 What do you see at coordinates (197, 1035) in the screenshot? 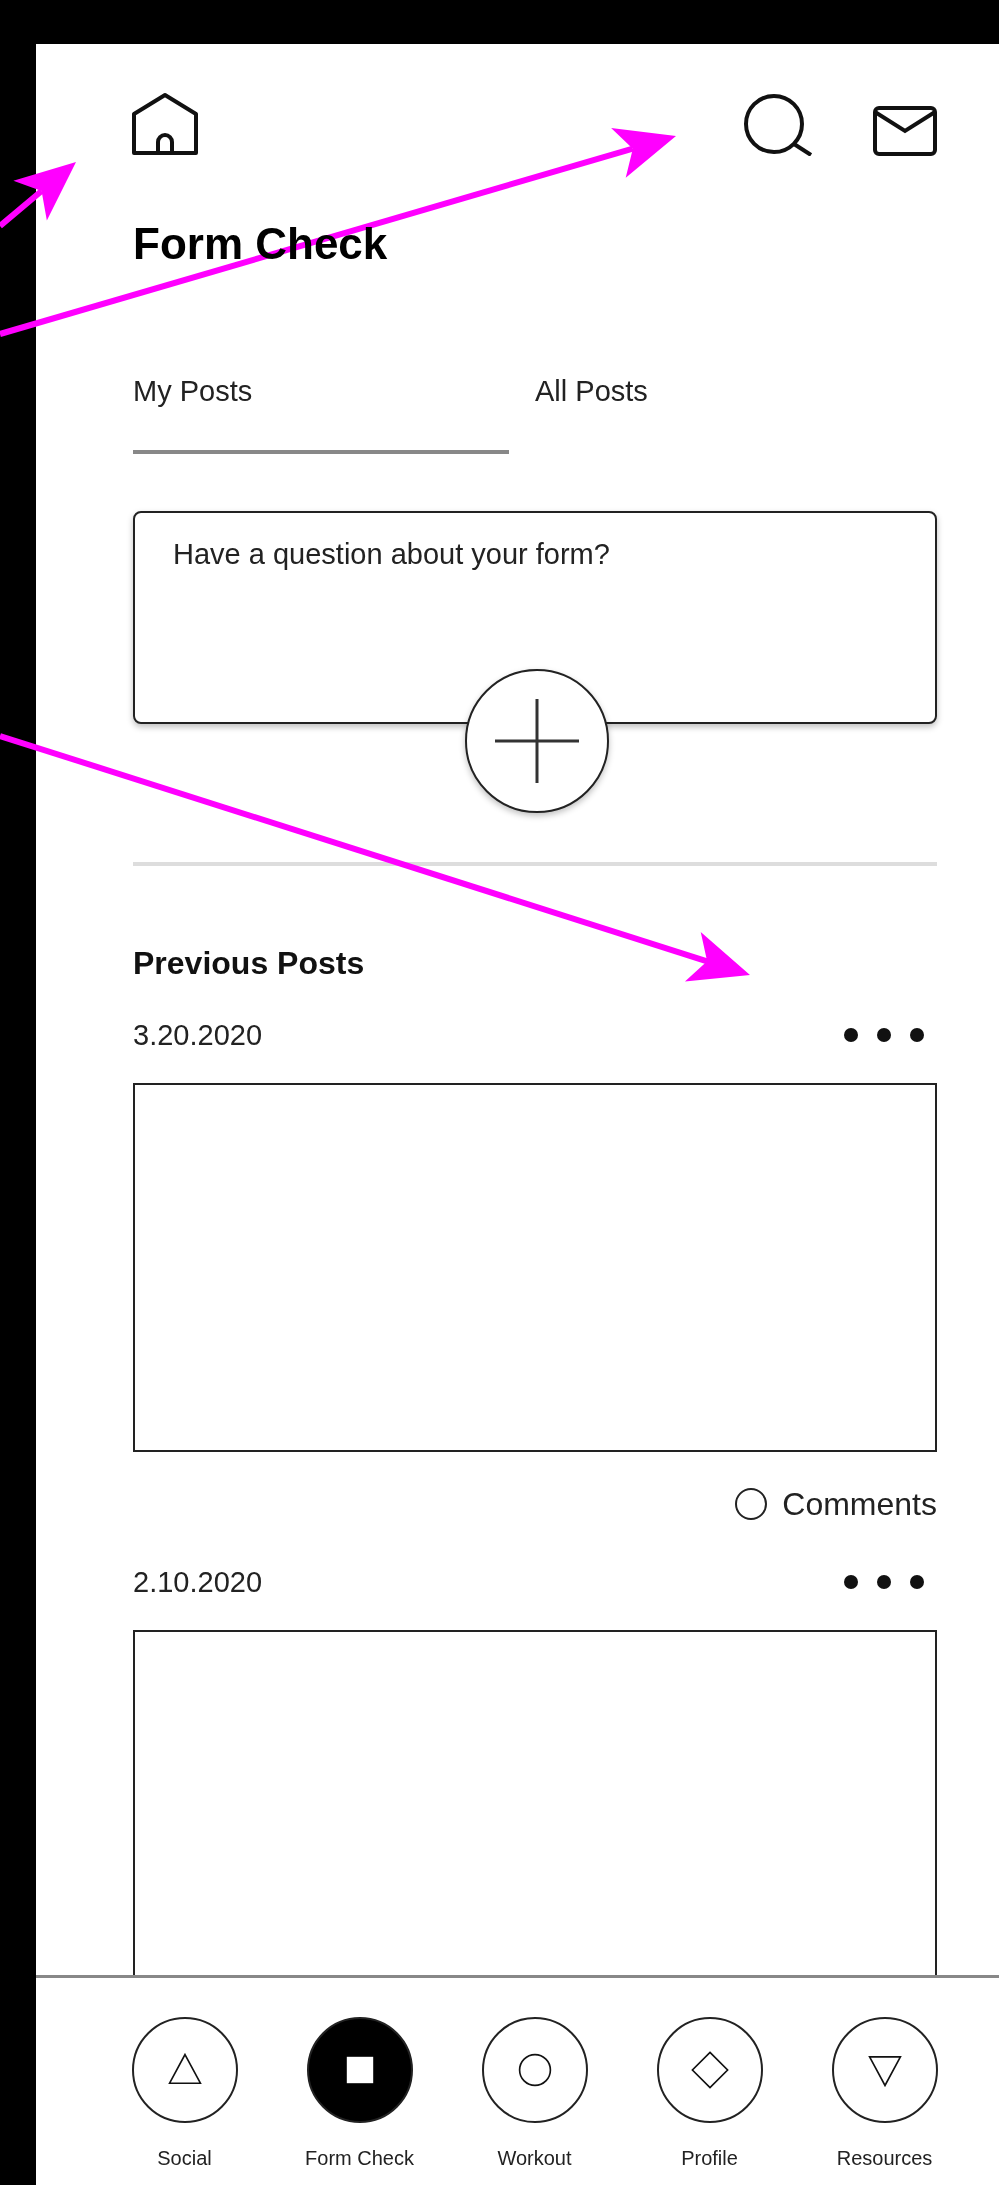
I see `post-date: 3.20.2020` at bounding box center [197, 1035].